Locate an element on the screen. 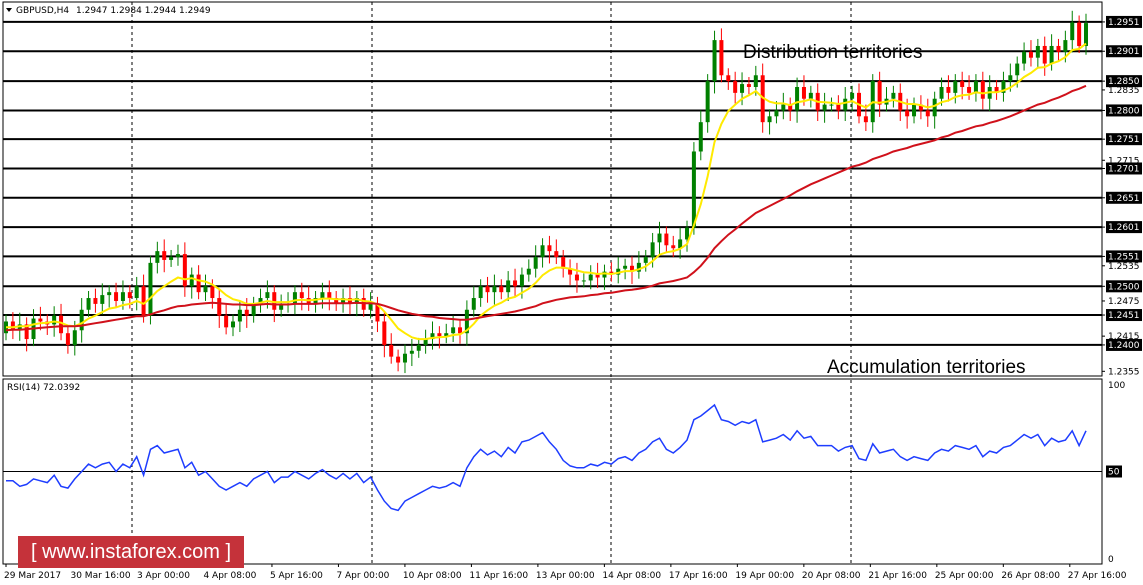 This screenshot has height=585, width=1143. time-tick-label: 29 Mar 2017 is located at coordinates (32, 576).